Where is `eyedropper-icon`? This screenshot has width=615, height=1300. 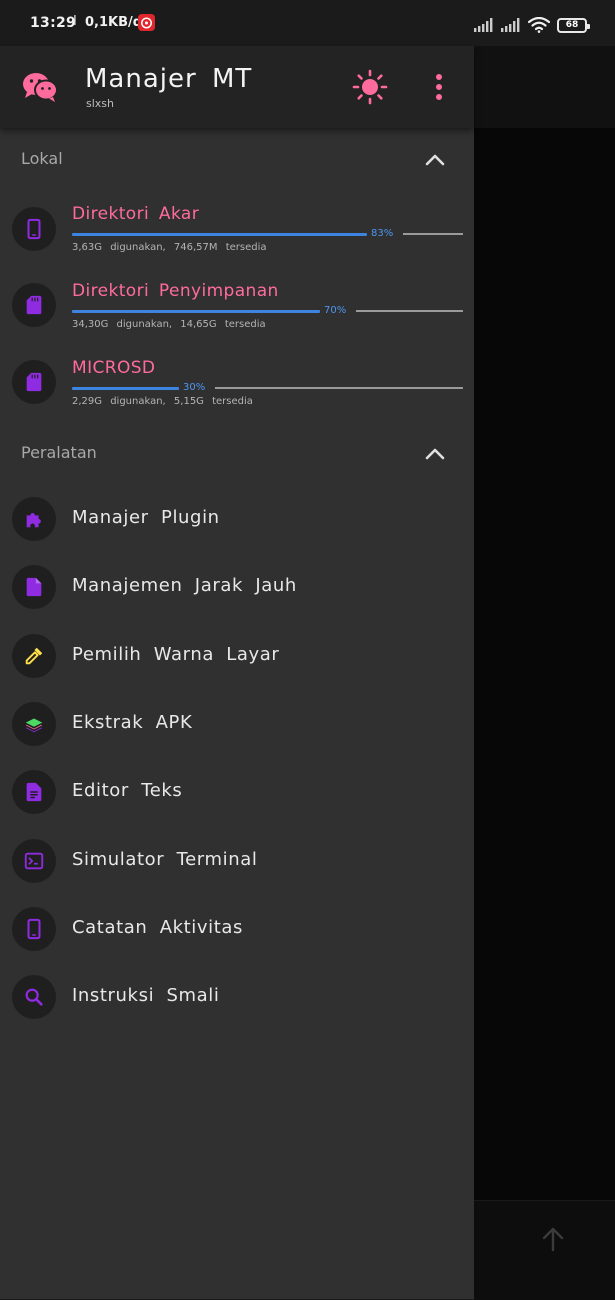
eyedropper-icon is located at coordinates (34, 656).